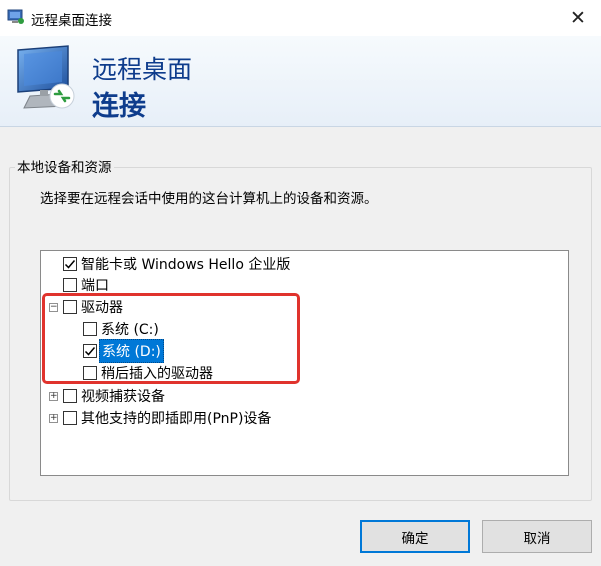  Describe the element at coordinates (176, 419) in the screenshot. I see `tree-item-label: 其他支持的即插即用(PnP)设备` at that location.